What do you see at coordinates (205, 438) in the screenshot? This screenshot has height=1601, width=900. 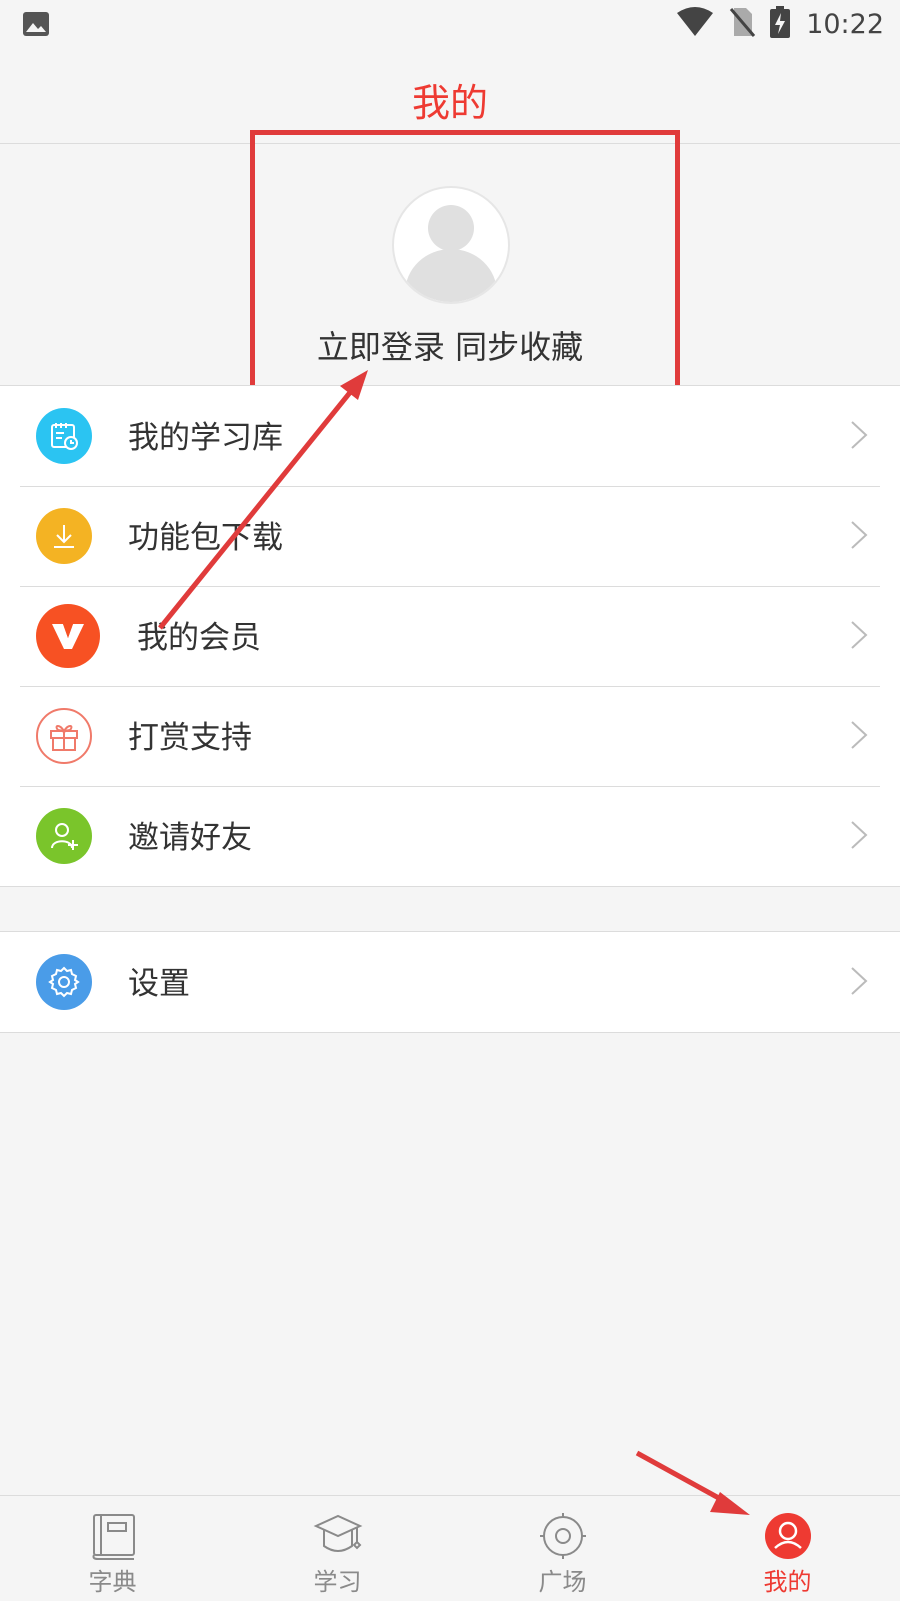 I see `menu-label: 我的学习库` at bounding box center [205, 438].